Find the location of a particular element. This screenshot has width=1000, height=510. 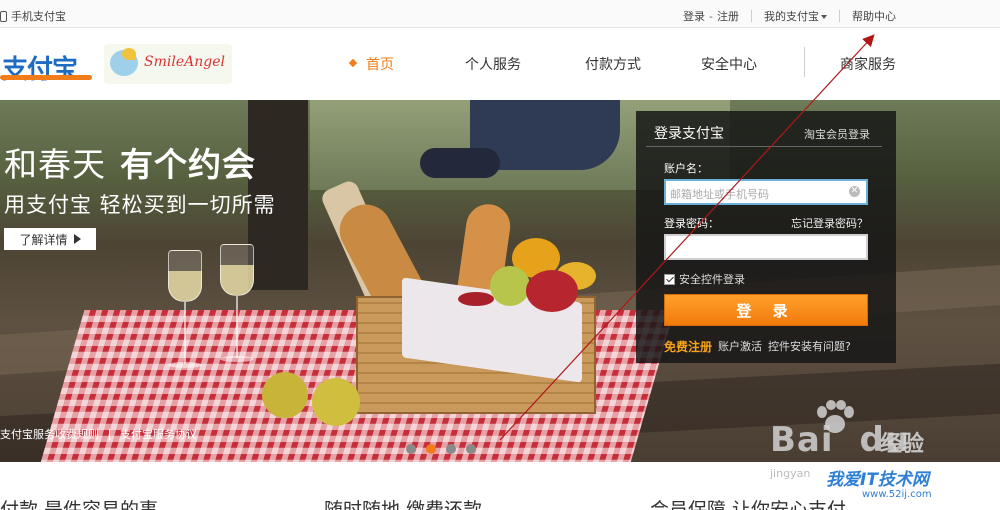

red-apple-small is located at coordinates (476, 299).